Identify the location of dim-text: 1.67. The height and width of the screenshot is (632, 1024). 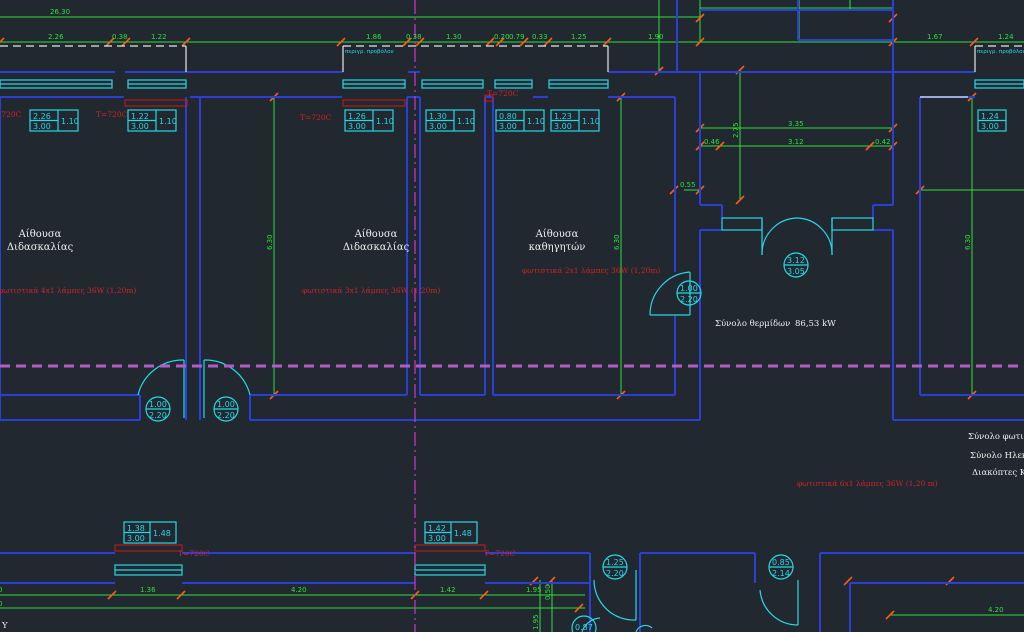
(935, 37).